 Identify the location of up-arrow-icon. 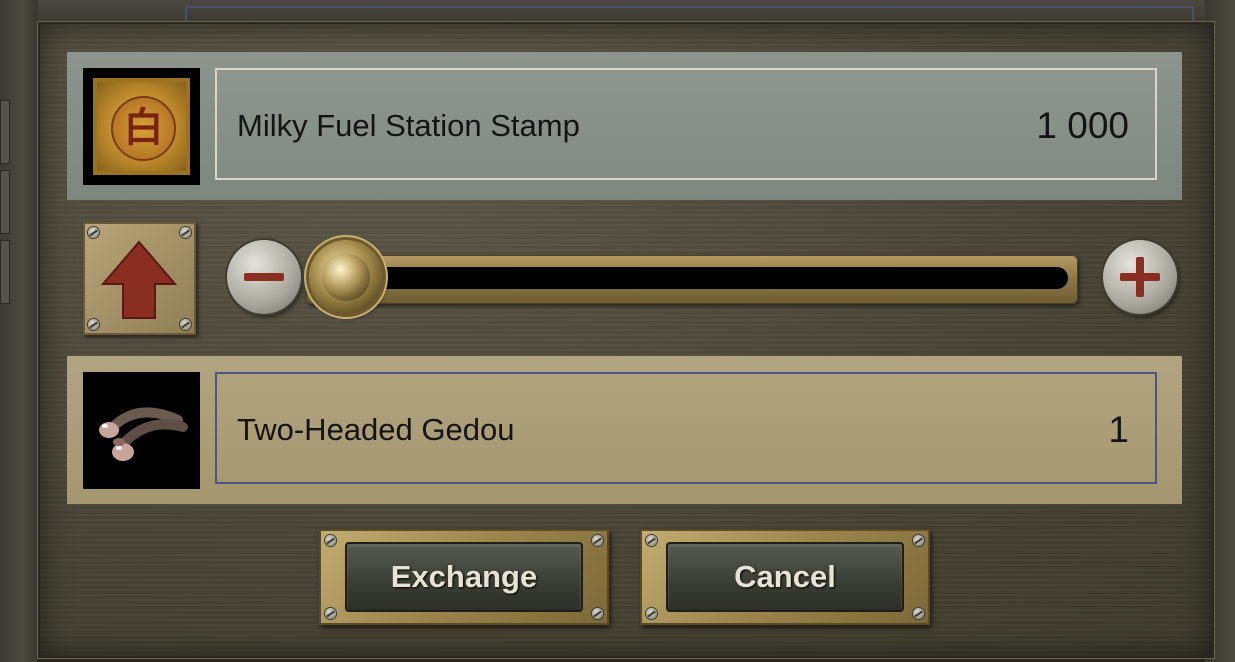
(139, 279).